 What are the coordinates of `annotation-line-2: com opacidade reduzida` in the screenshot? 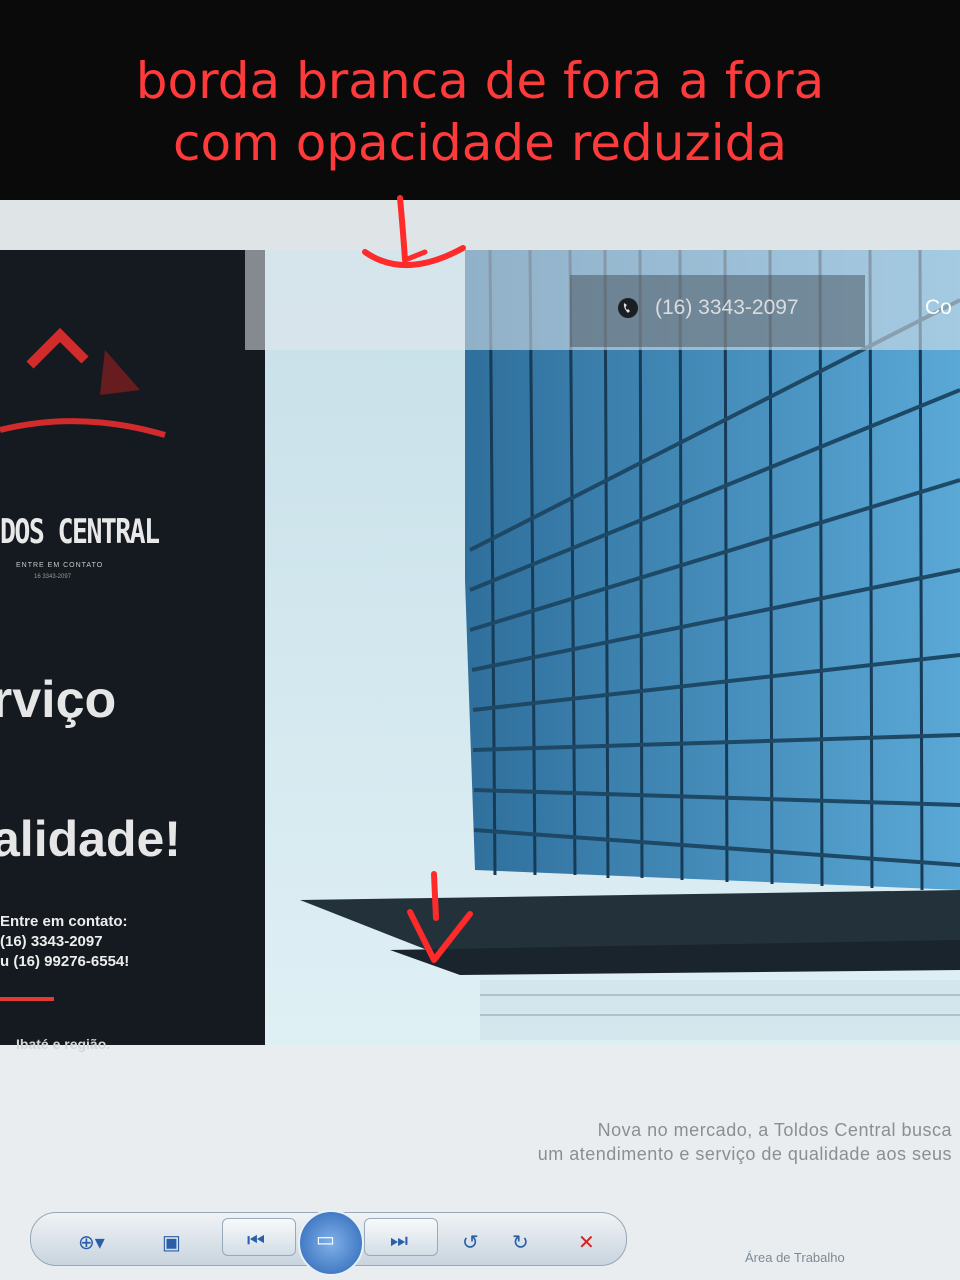 It's located at (480, 143).